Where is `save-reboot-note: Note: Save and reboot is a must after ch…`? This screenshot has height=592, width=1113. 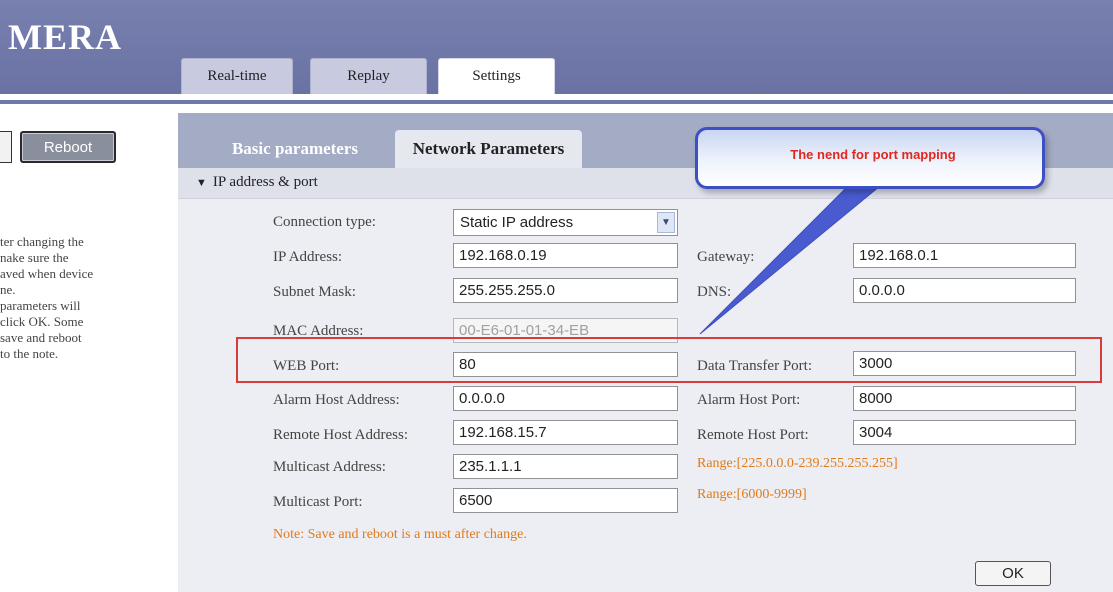 save-reboot-note: Note: Save and reboot is a must after ch… is located at coordinates (400, 534).